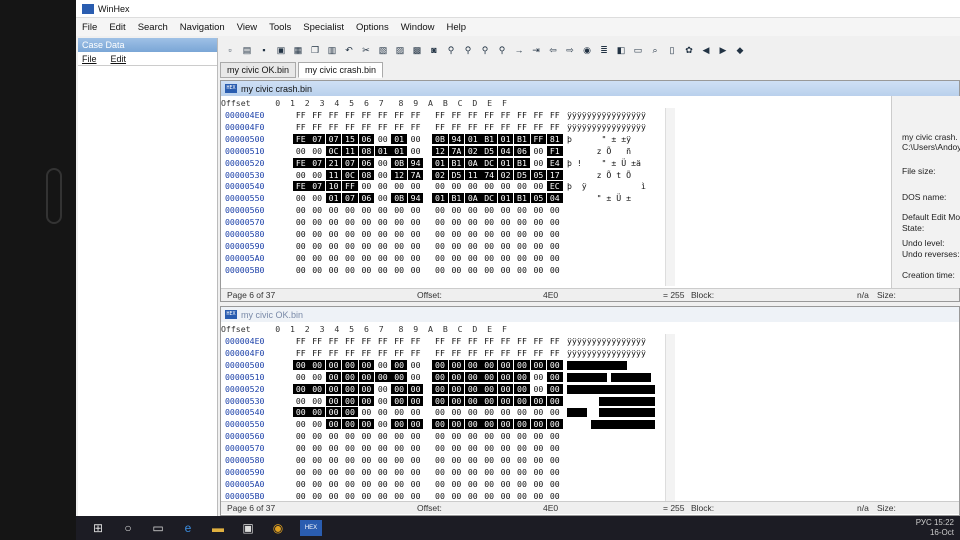 This screenshot has width=960, height=540. What do you see at coordinates (485, 50) in the screenshot?
I see `replace-text-icon: ⚲` at bounding box center [485, 50].